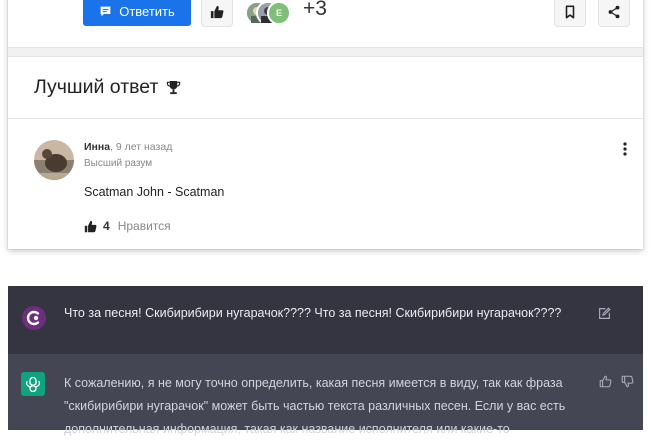 This screenshot has width=650, height=441. What do you see at coordinates (154, 192) in the screenshot?
I see `answer-text: Scatman John - Scatman` at bounding box center [154, 192].